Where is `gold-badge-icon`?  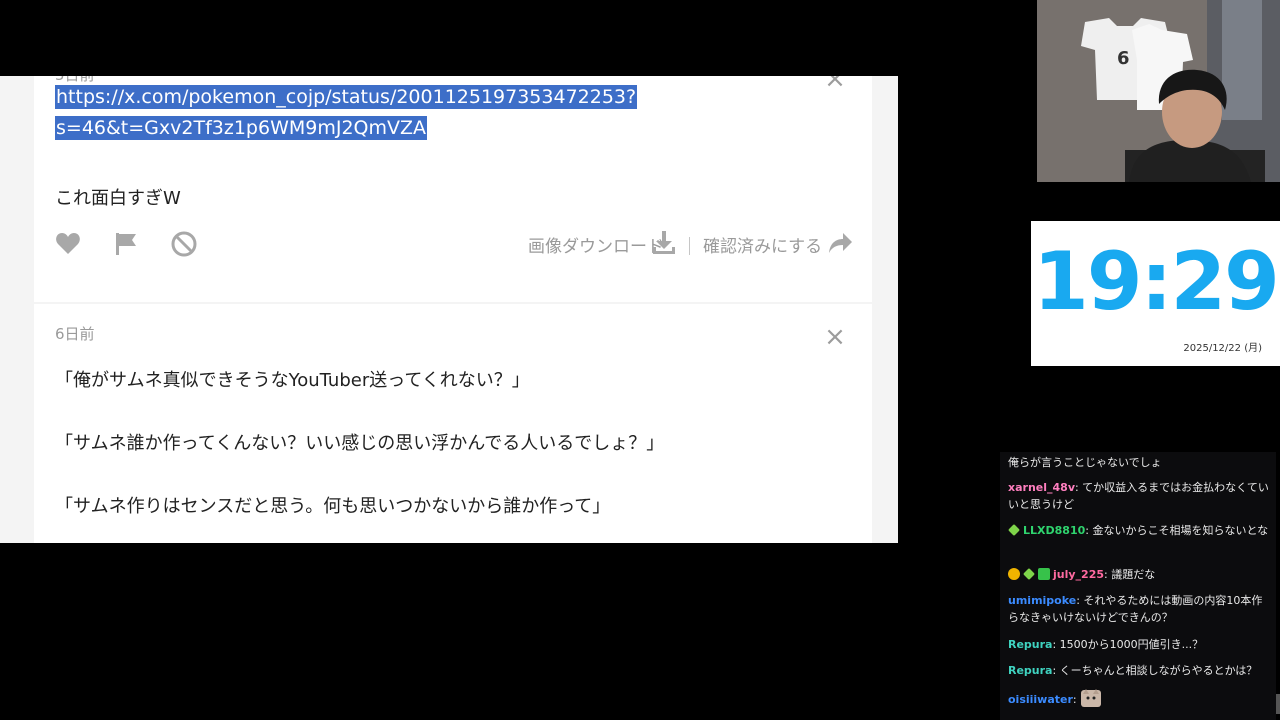 gold-badge-icon is located at coordinates (1014, 574).